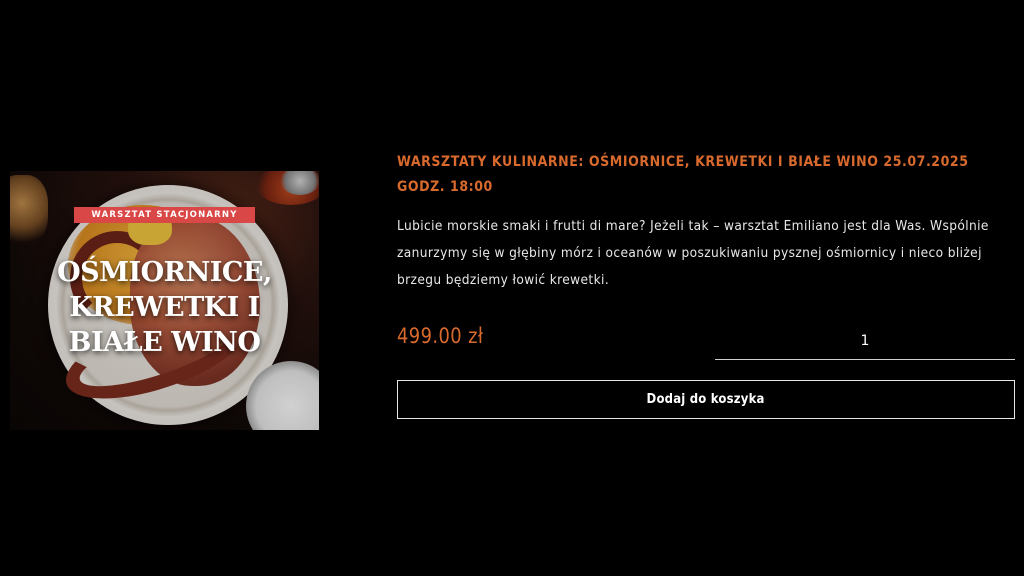  What do you see at coordinates (164, 215) in the screenshot?
I see `workshop-type-badge: WARSZTAT STACJONARNY` at bounding box center [164, 215].